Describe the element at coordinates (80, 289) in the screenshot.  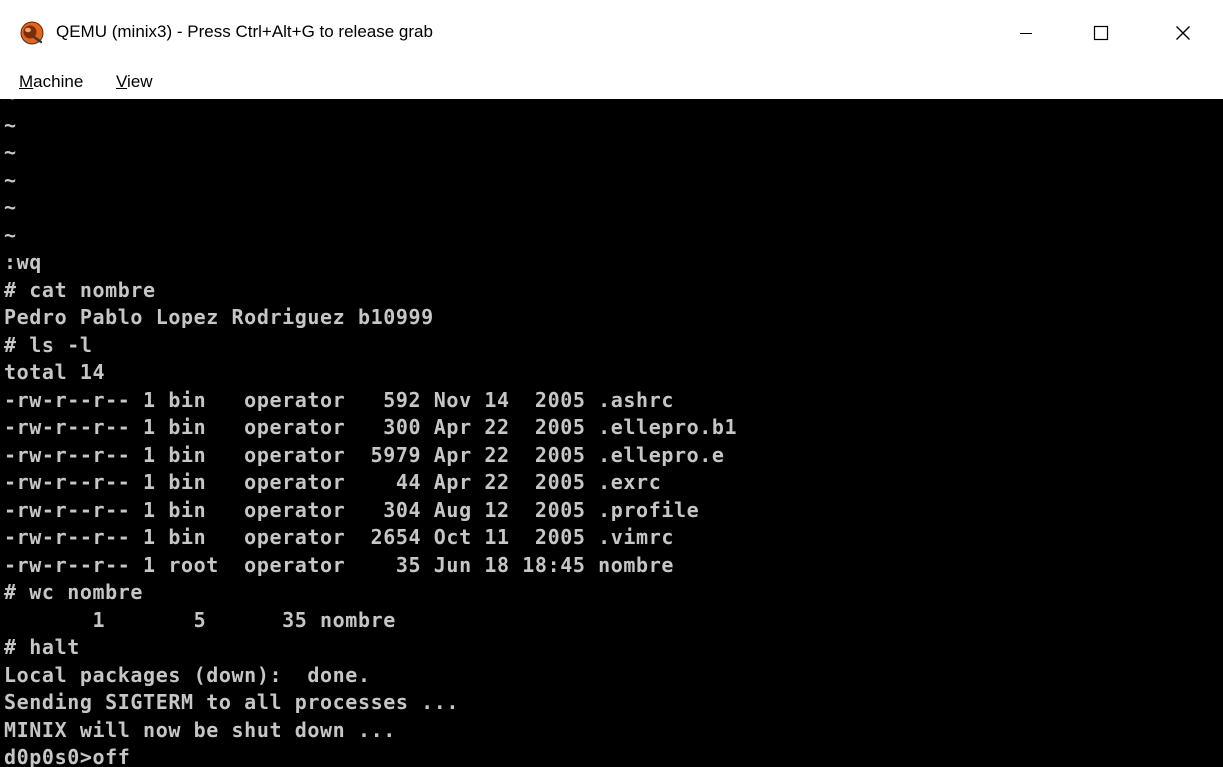
I see `terminal-line: # cat nombre` at that location.